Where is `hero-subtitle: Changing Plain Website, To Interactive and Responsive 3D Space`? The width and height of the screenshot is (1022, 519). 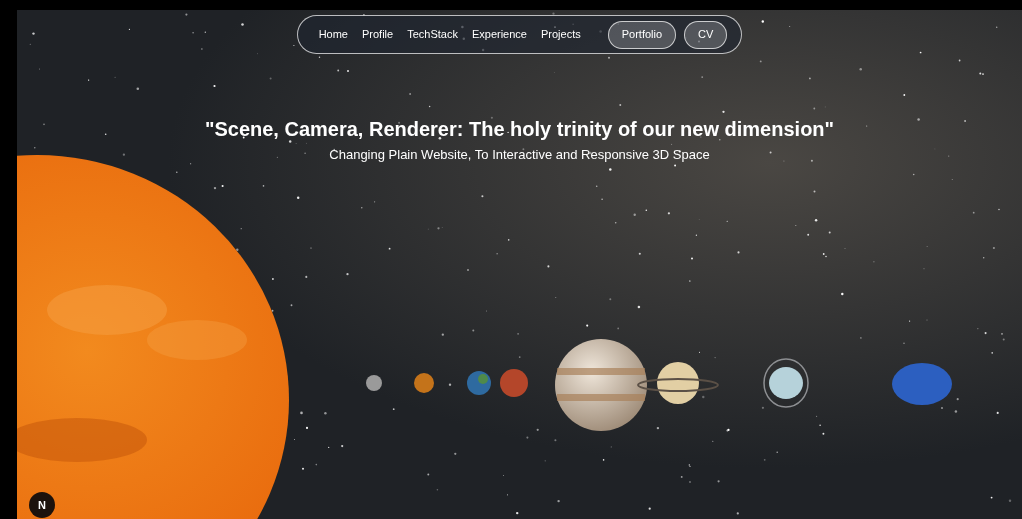
hero-subtitle: Changing Plain Website, To Interactive and Responsive 3D Space is located at coordinates (519, 155).